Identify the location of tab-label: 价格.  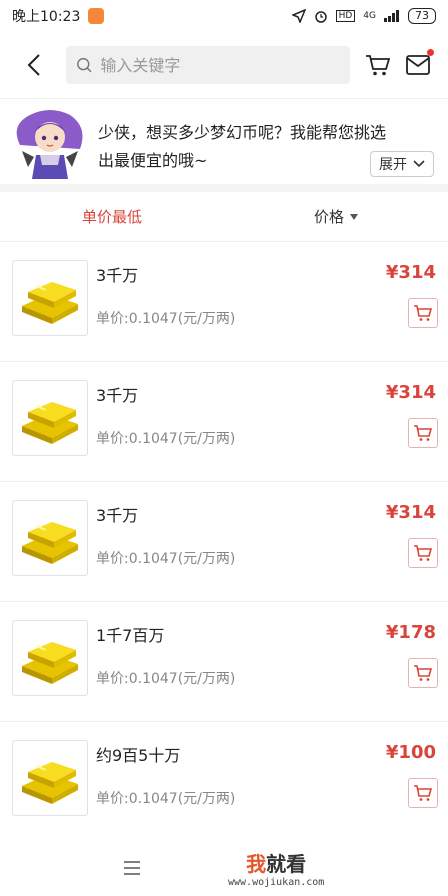
(328, 217).